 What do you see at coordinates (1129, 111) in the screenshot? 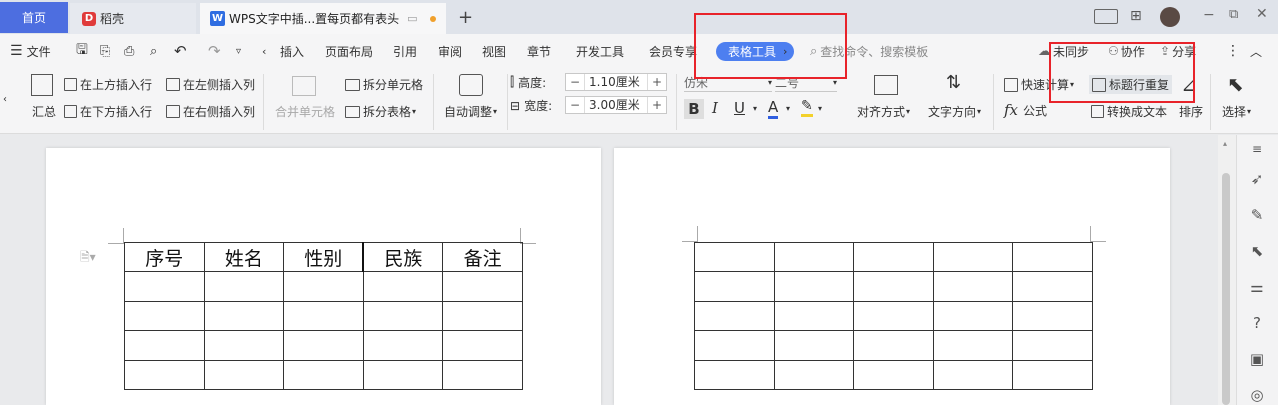
I see `convert-to-text-button: 转换成文本` at bounding box center [1129, 111].